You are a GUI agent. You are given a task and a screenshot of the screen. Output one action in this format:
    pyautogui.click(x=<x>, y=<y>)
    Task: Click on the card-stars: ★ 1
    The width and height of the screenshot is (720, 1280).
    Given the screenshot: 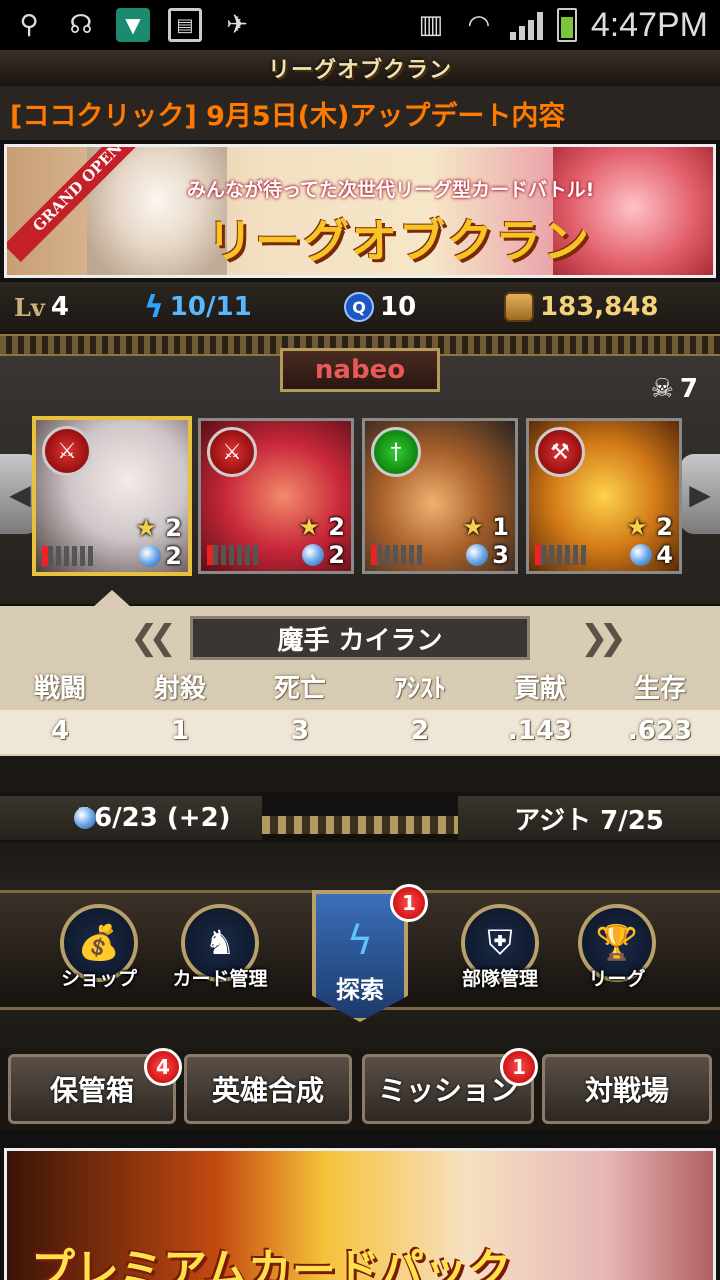 What is the action you would take?
    pyautogui.click(x=485, y=527)
    